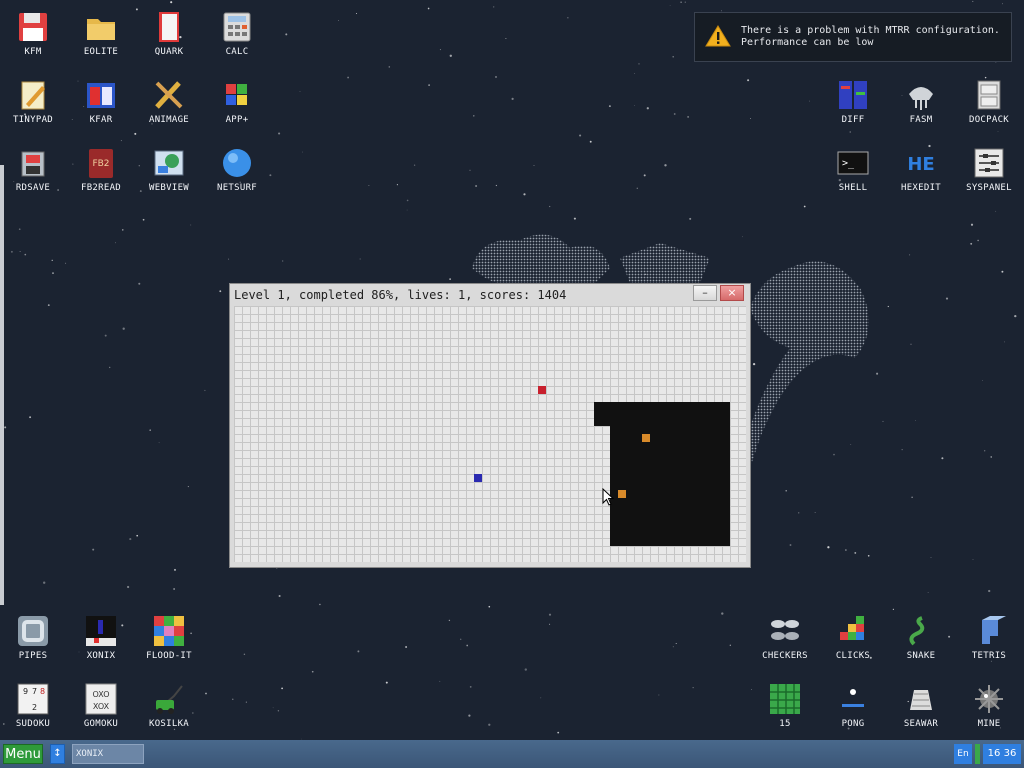 This screenshot has height=768, width=1024. Describe the element at coordinates (853, 163) in the screenshot. I see `terminal-icon: >_` at that location.